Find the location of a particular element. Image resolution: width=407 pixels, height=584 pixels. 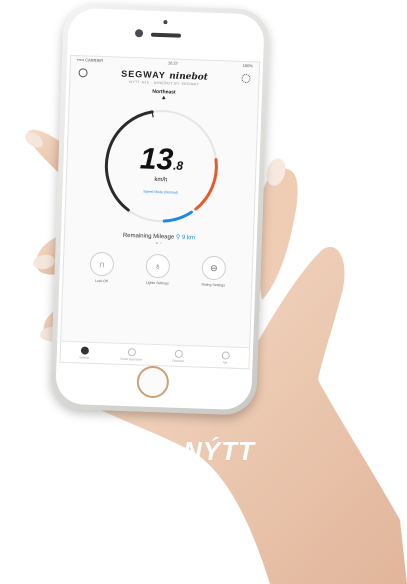

smart-icon is located at coordinates (131, 351).